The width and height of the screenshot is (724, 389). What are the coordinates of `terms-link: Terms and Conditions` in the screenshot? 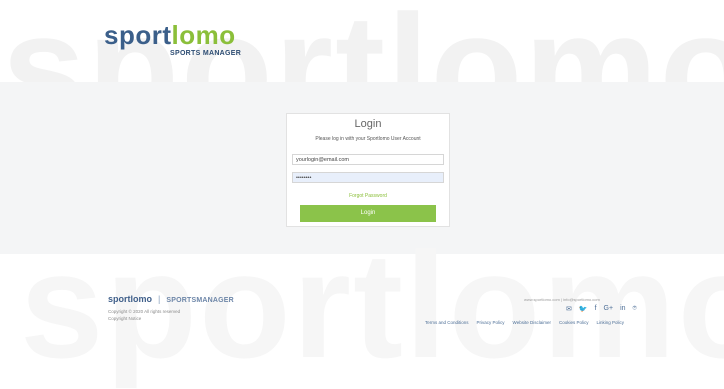 It's located at (447, 322).